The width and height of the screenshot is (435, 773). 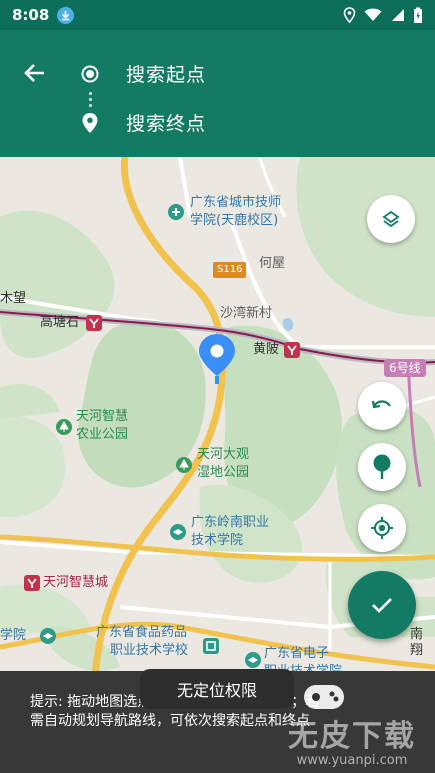 I want to click on undo-button, so click(x=382, y=406).